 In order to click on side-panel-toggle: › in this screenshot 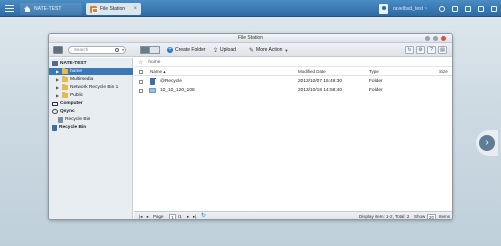, I will do `click(487, 143)`.